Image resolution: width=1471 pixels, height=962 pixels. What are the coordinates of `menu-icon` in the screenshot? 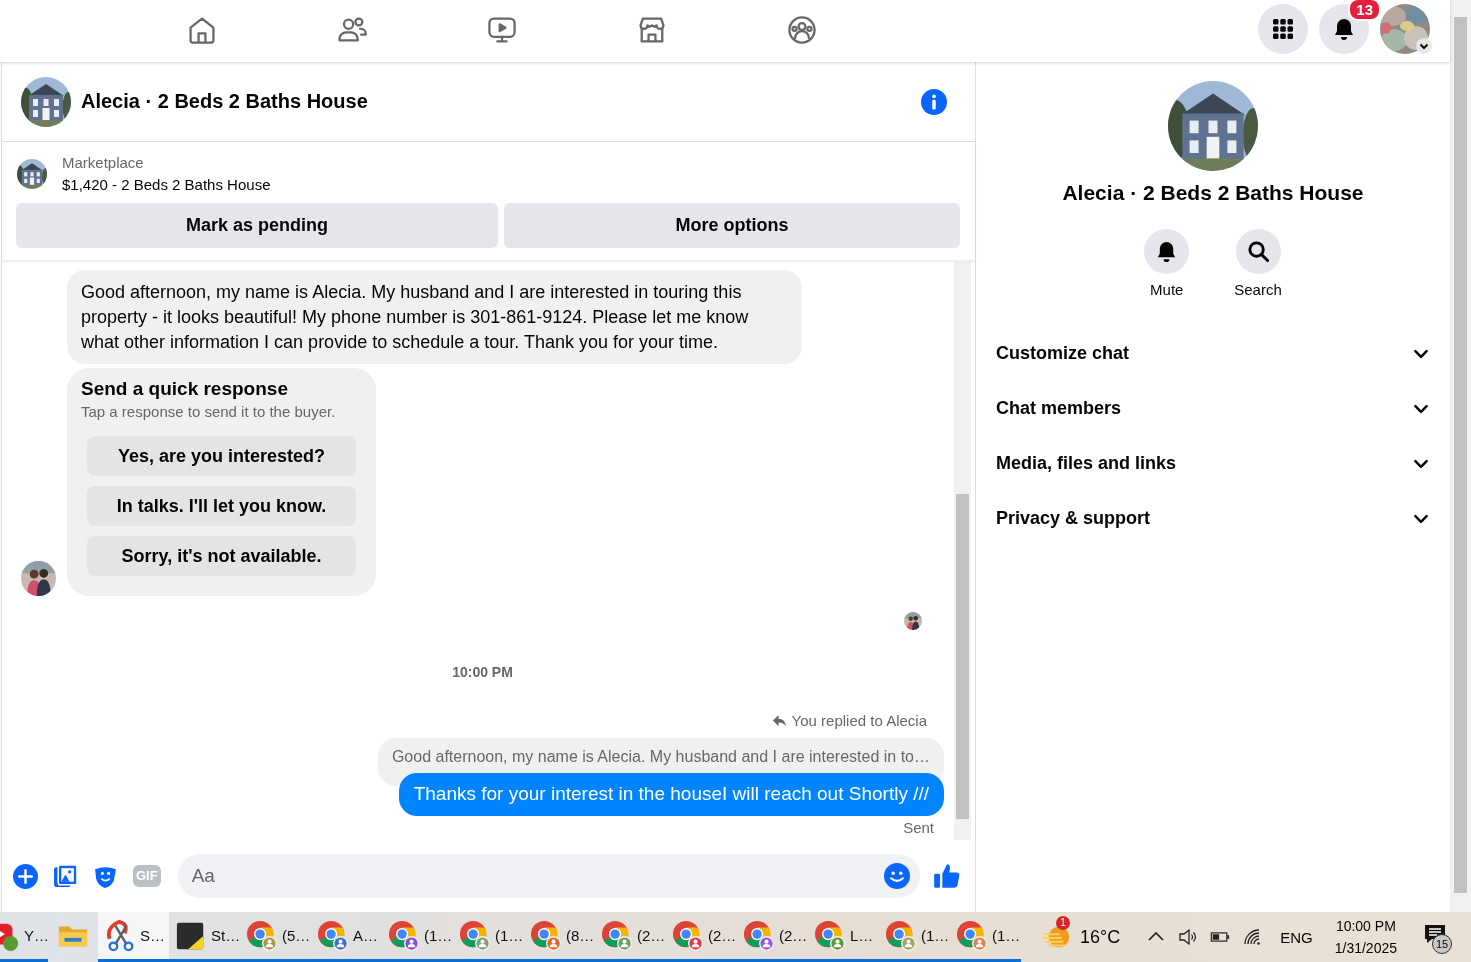 It's located at (1283, 29).